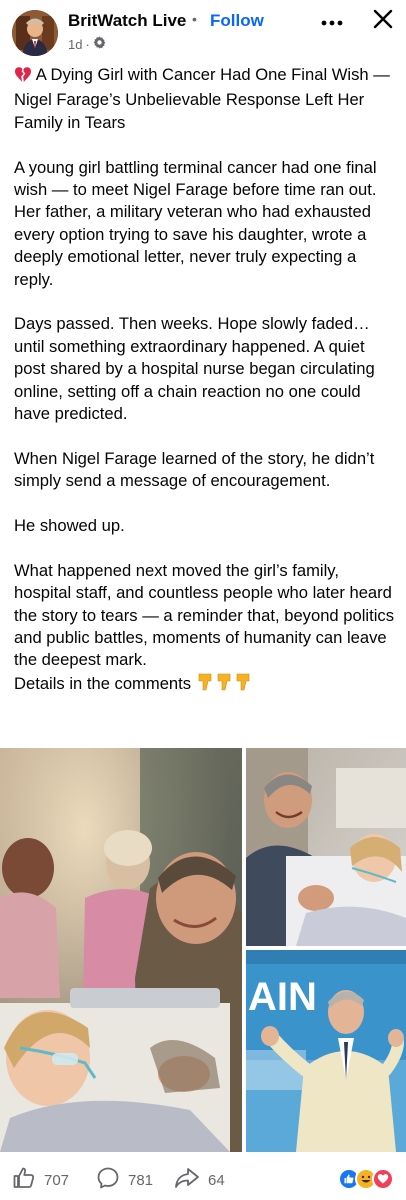 This screenshot has width=406, height=1200. Describe the element at coordinates (282, 997) in the screenshot. I see `sign-text: AIN` at that location.